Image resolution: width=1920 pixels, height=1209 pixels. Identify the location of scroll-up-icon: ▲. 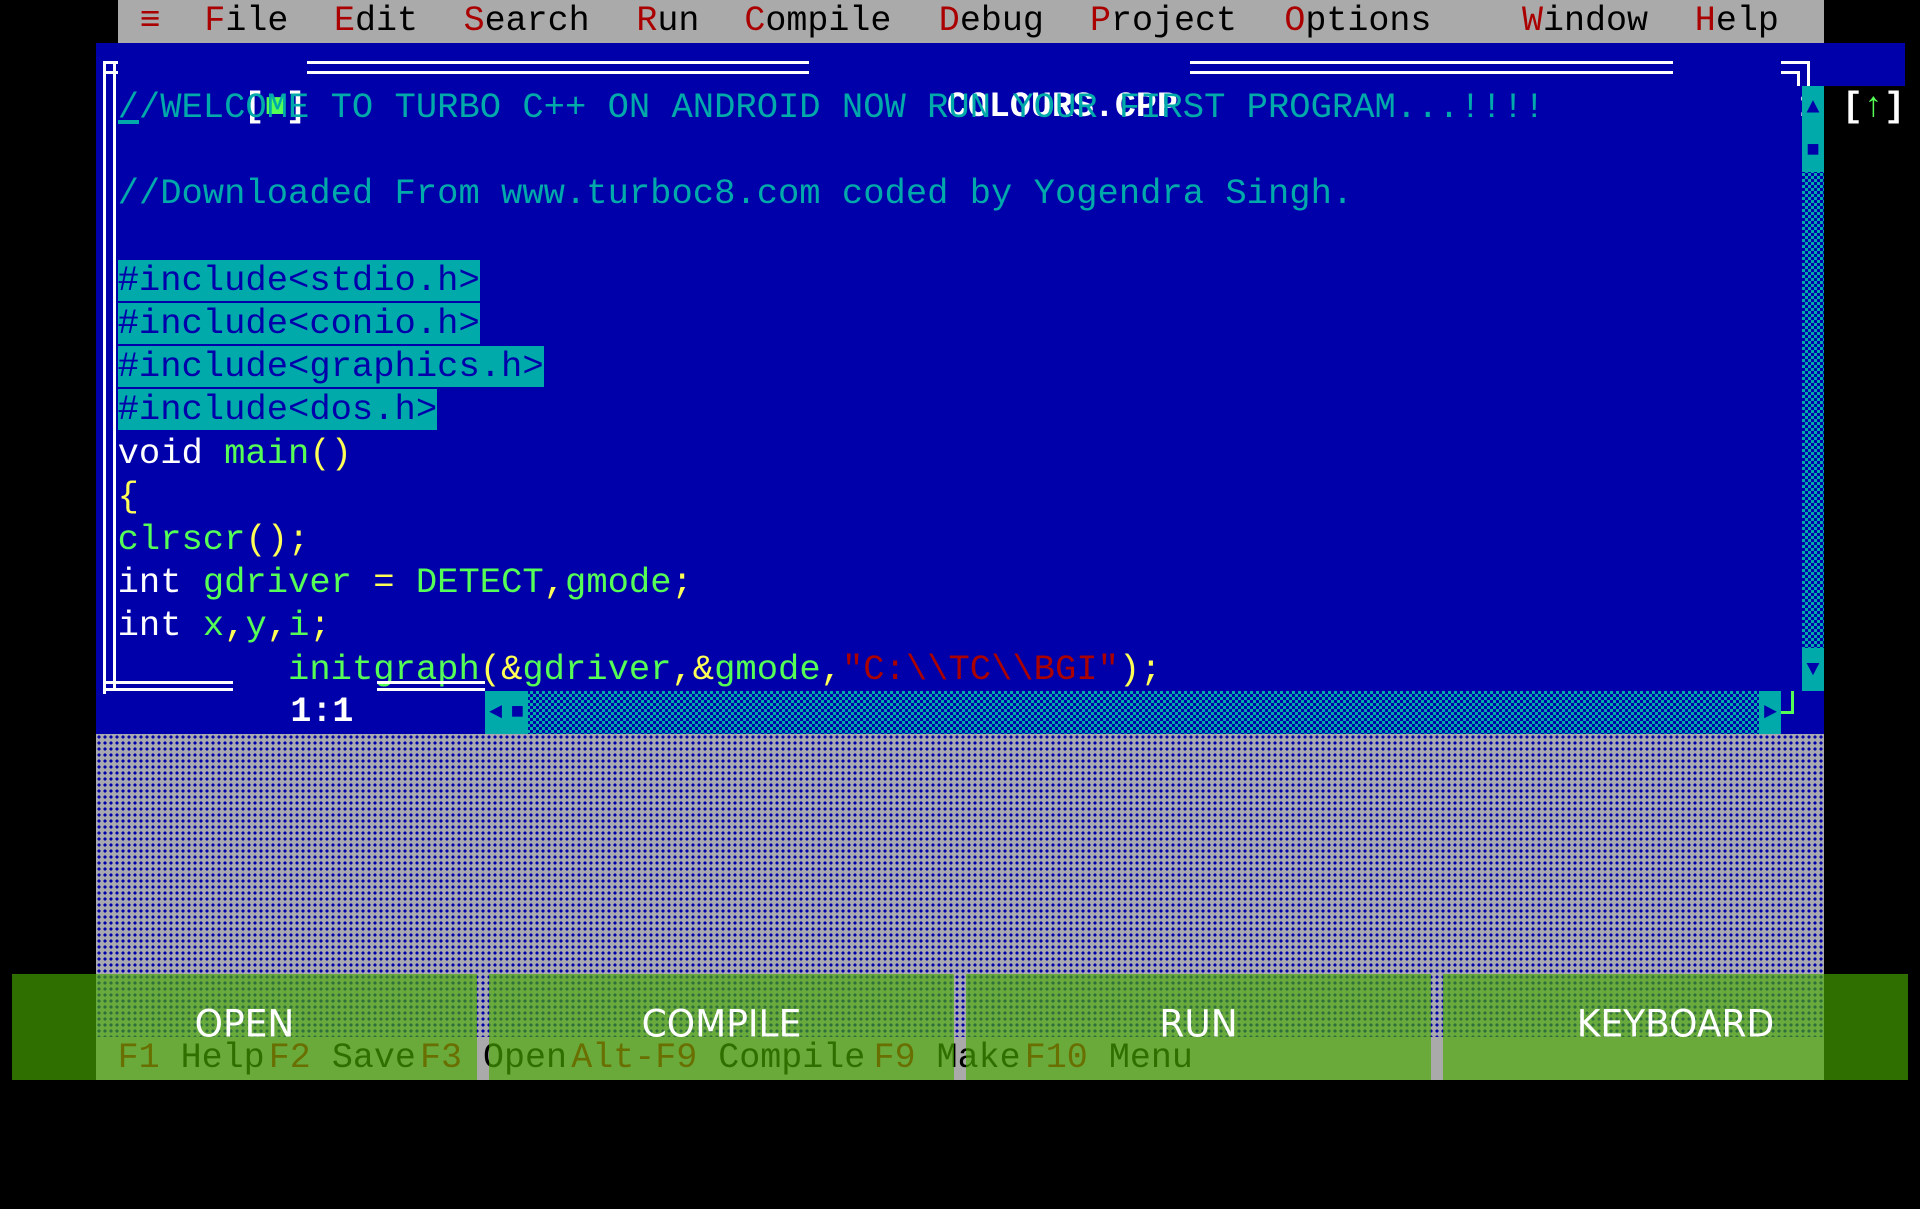
(1813, 108).